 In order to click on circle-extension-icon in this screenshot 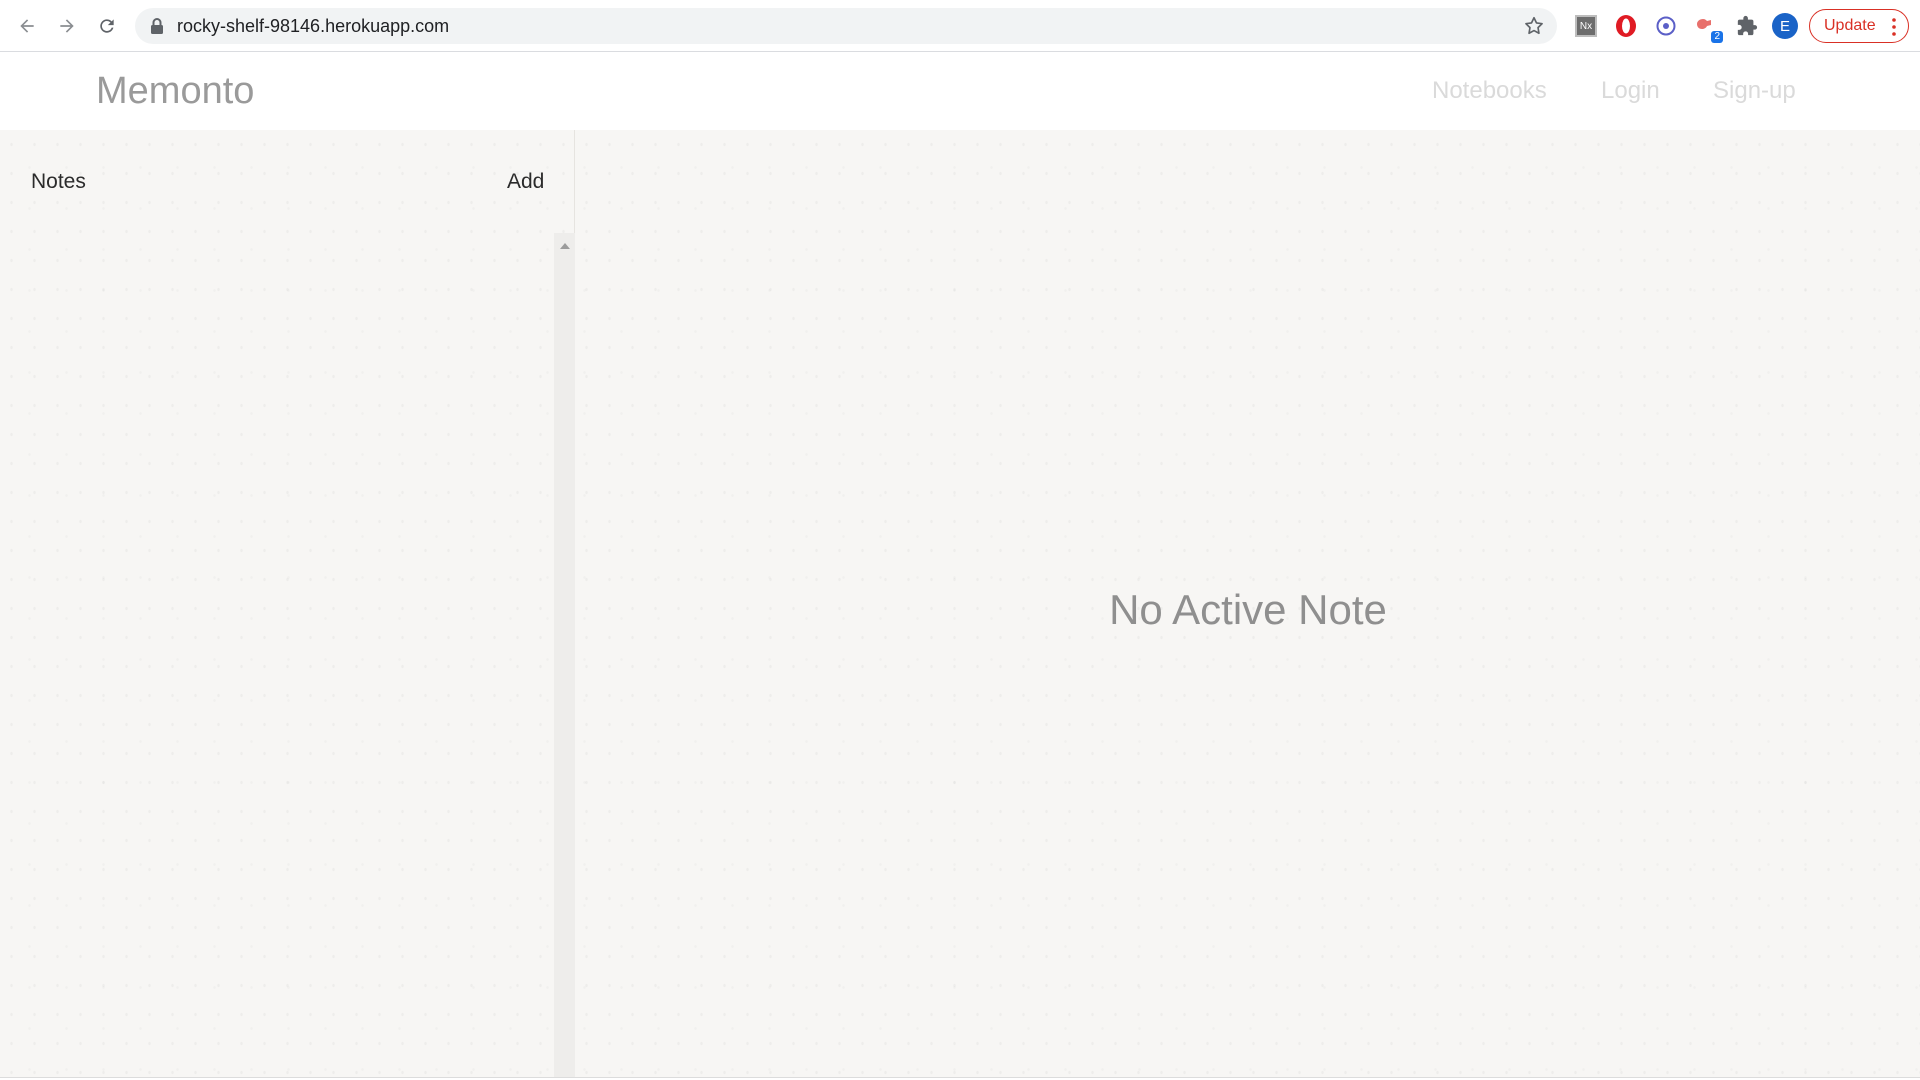, I will do `click(1666, 26)`.